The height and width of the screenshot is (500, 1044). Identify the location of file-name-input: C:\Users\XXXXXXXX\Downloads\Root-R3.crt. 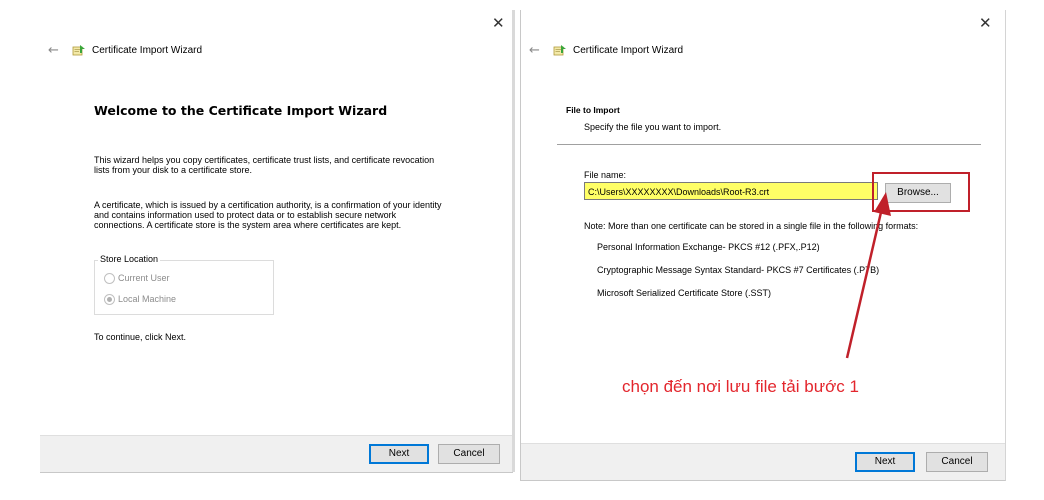
(731, 191).